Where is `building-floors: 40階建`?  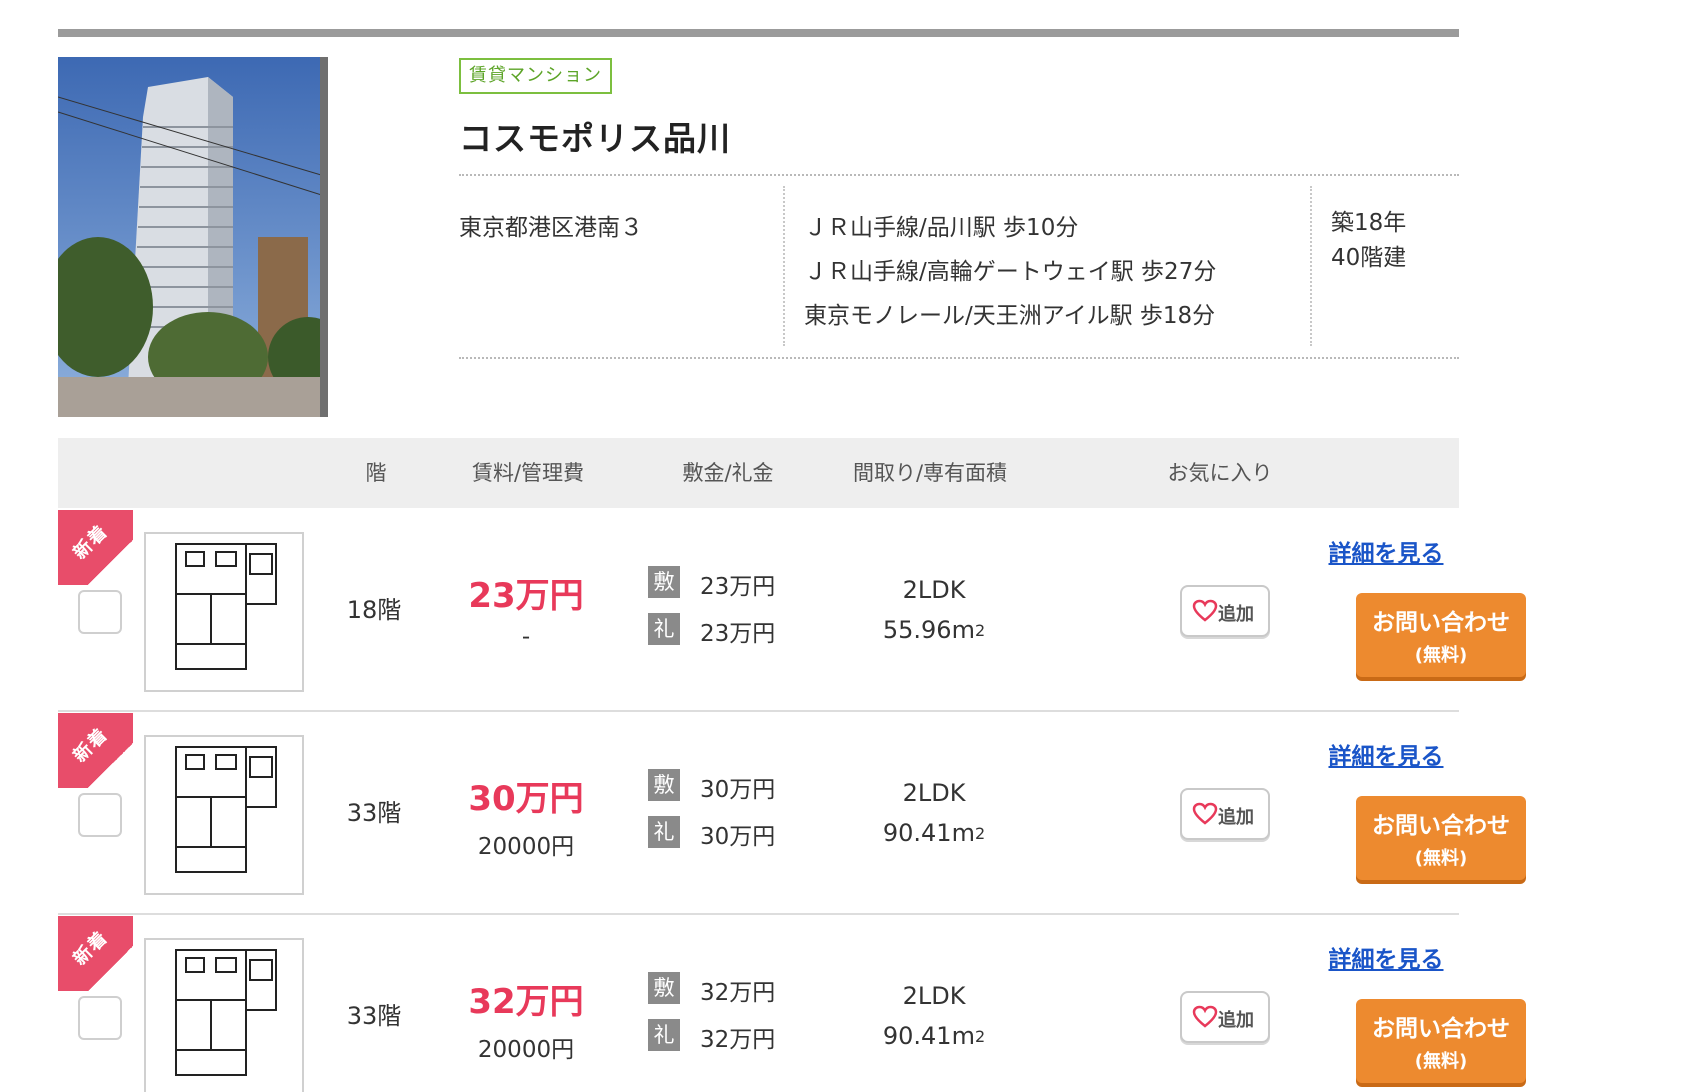 building-floors: 40階建 is located at coordinates (1369, 258).